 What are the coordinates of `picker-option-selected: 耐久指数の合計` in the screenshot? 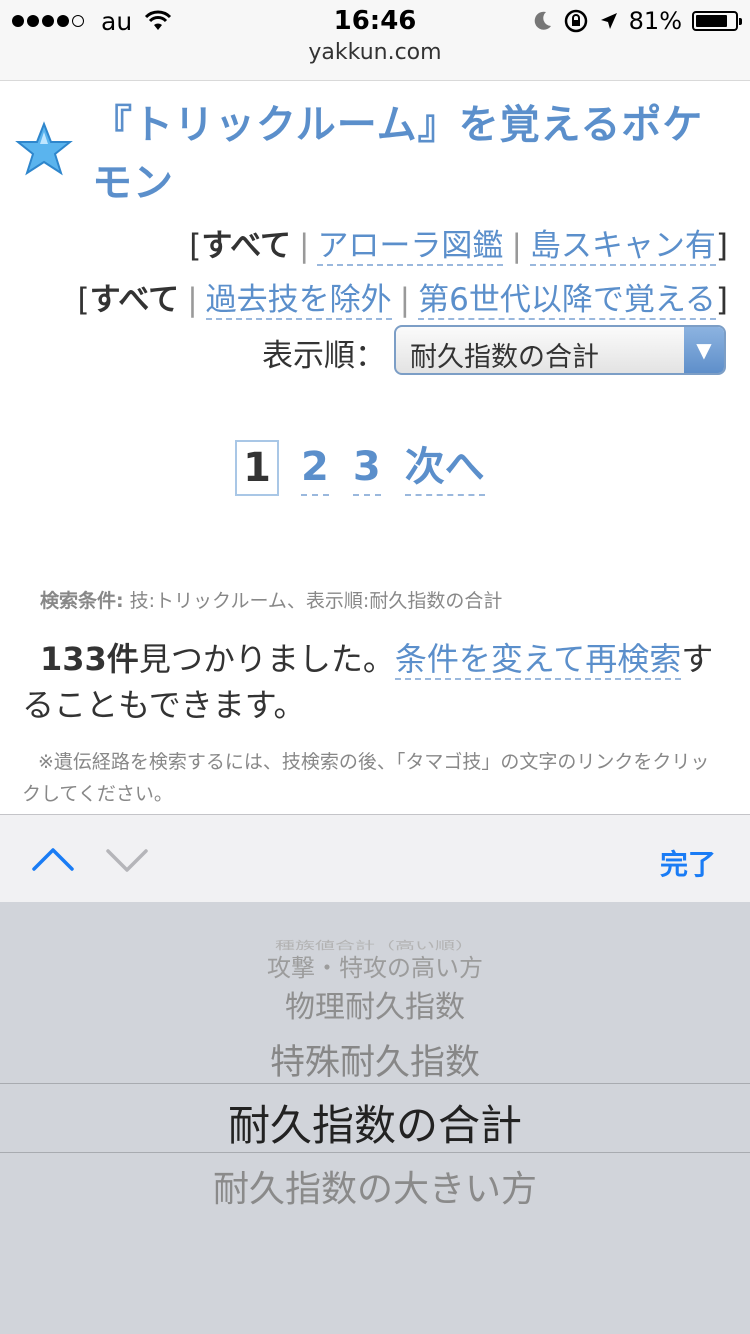 It's located at (375, 1122).